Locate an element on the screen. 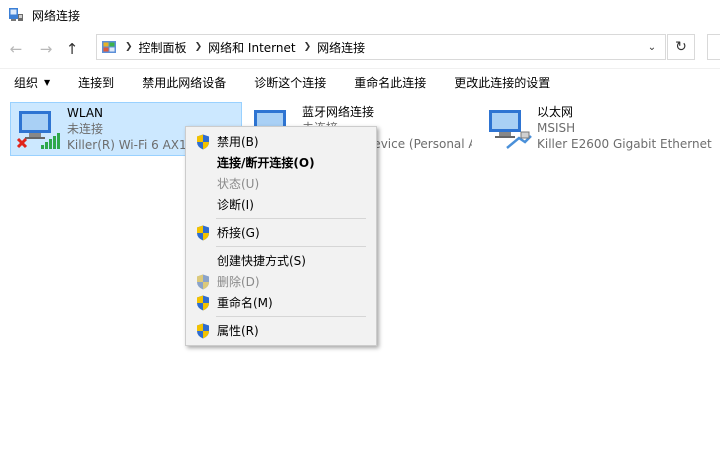 This screenshot has width=720, height=471. menu-item-create-shortcut: 创建快捷方式(S) is located at coordinates (281, 260).